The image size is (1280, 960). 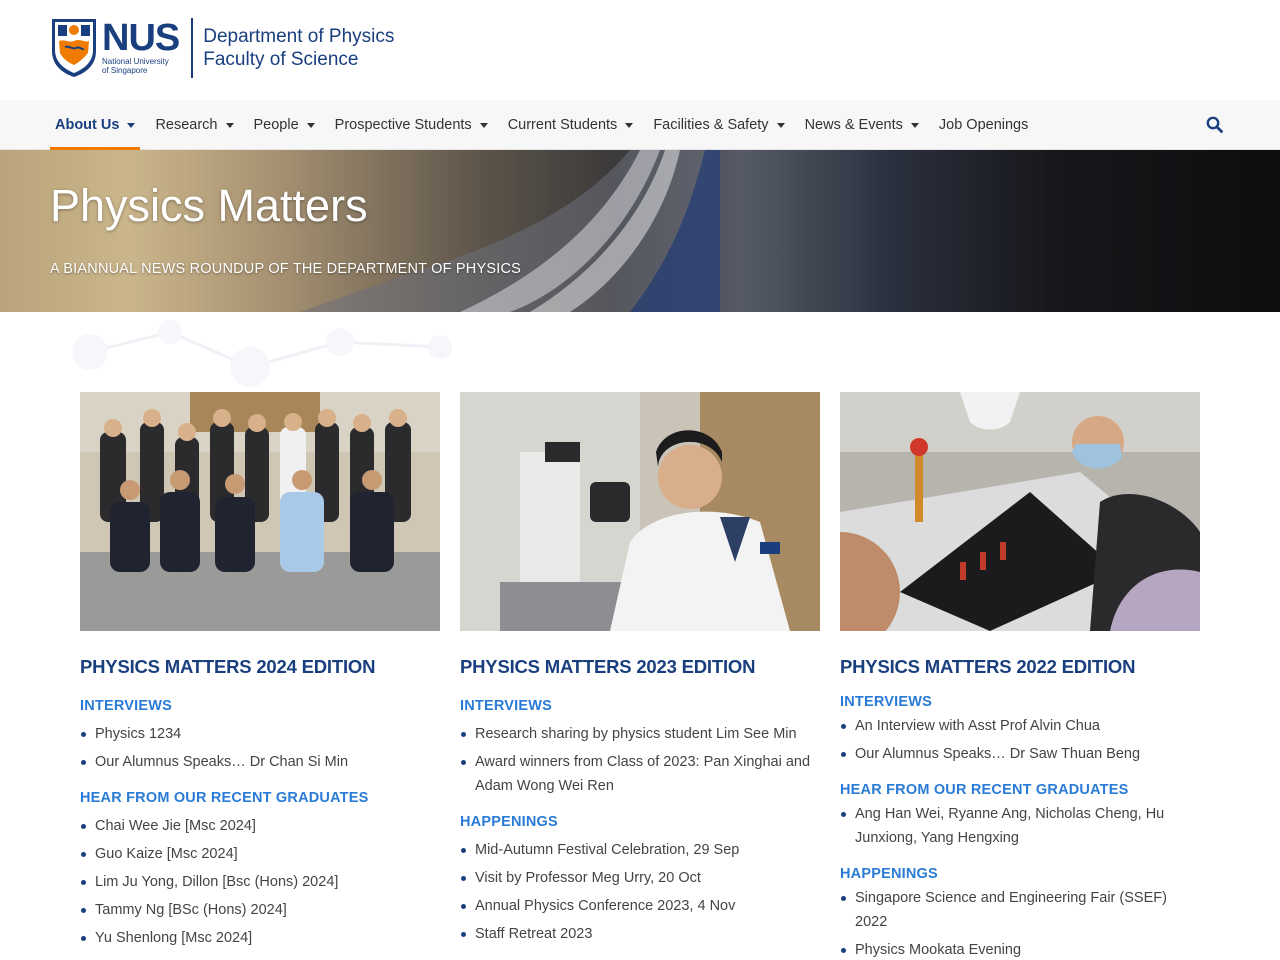 I want to click on page-title: Physics Matters, so click(x=209, y=205).